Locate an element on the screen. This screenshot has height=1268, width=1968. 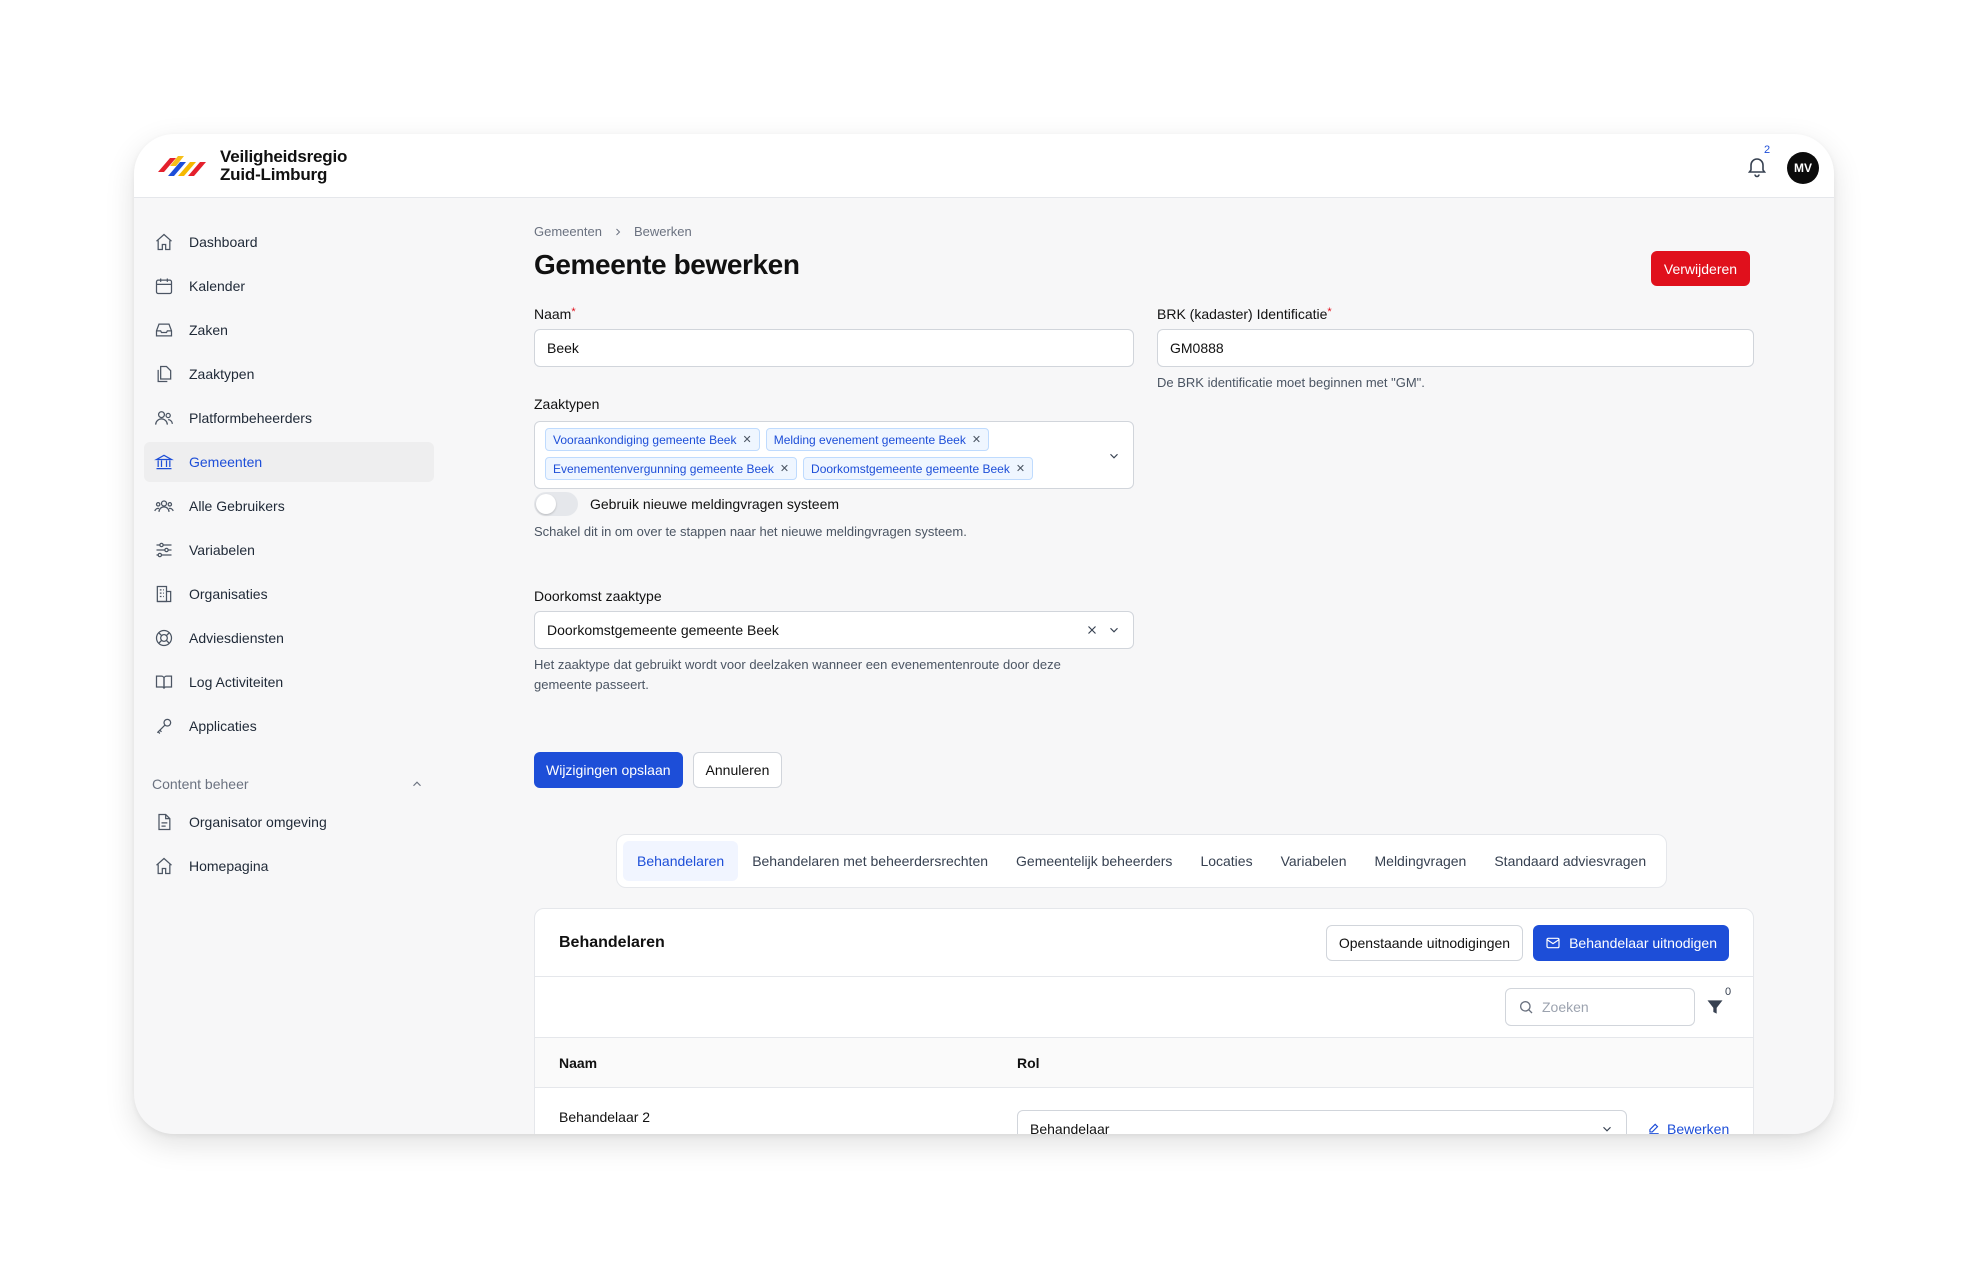
zaaktype-tag: Vooraankondiging gemeente Beek ✕ is located at coordinates (652, 439).